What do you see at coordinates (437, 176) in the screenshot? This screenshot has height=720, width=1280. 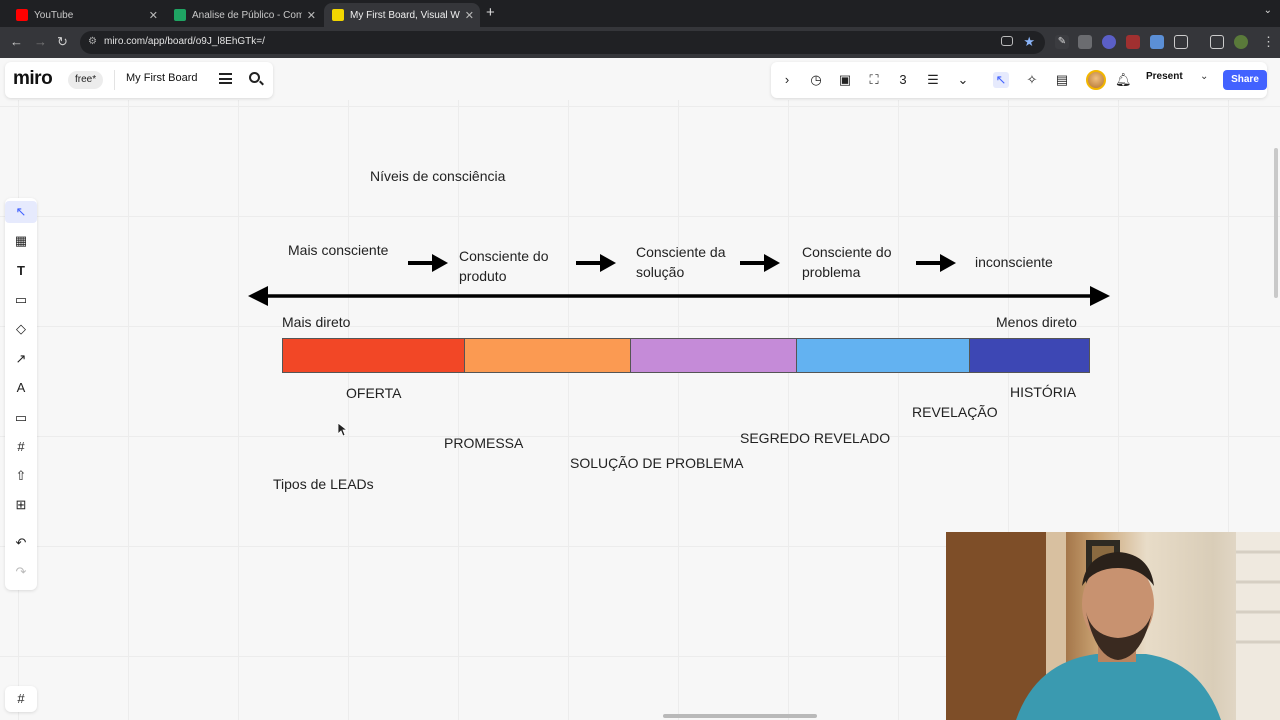 I see `board-heading: Níveis de consciência` at bounding box center [437, 176].